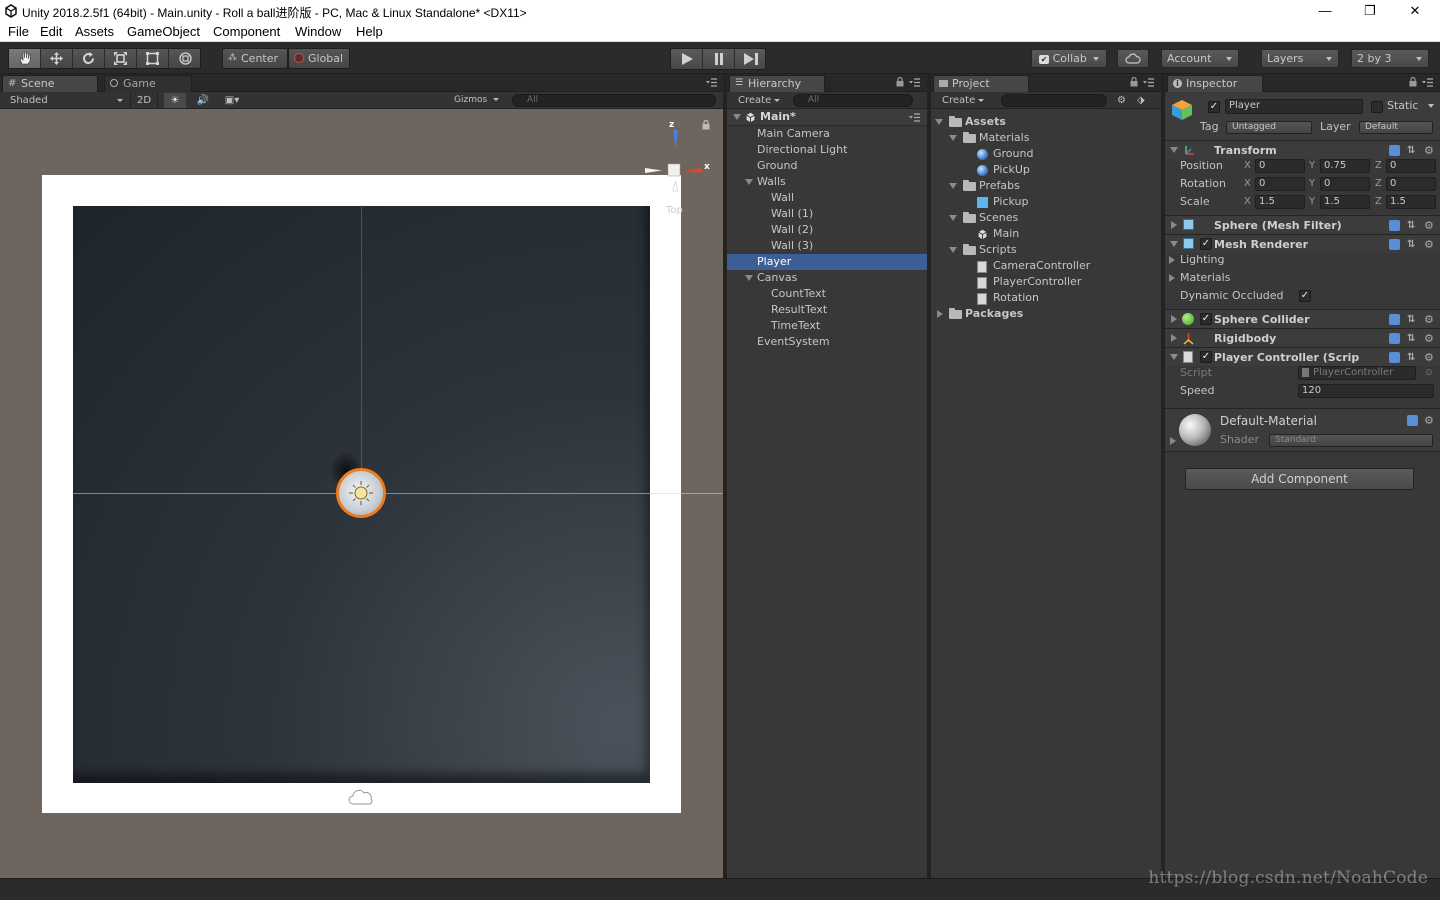 This screenshot has height=900, width=1440. Describe the element at coordinates (1046, 282) in the screenshot. I see `project-asset: PlayerController` at that location.